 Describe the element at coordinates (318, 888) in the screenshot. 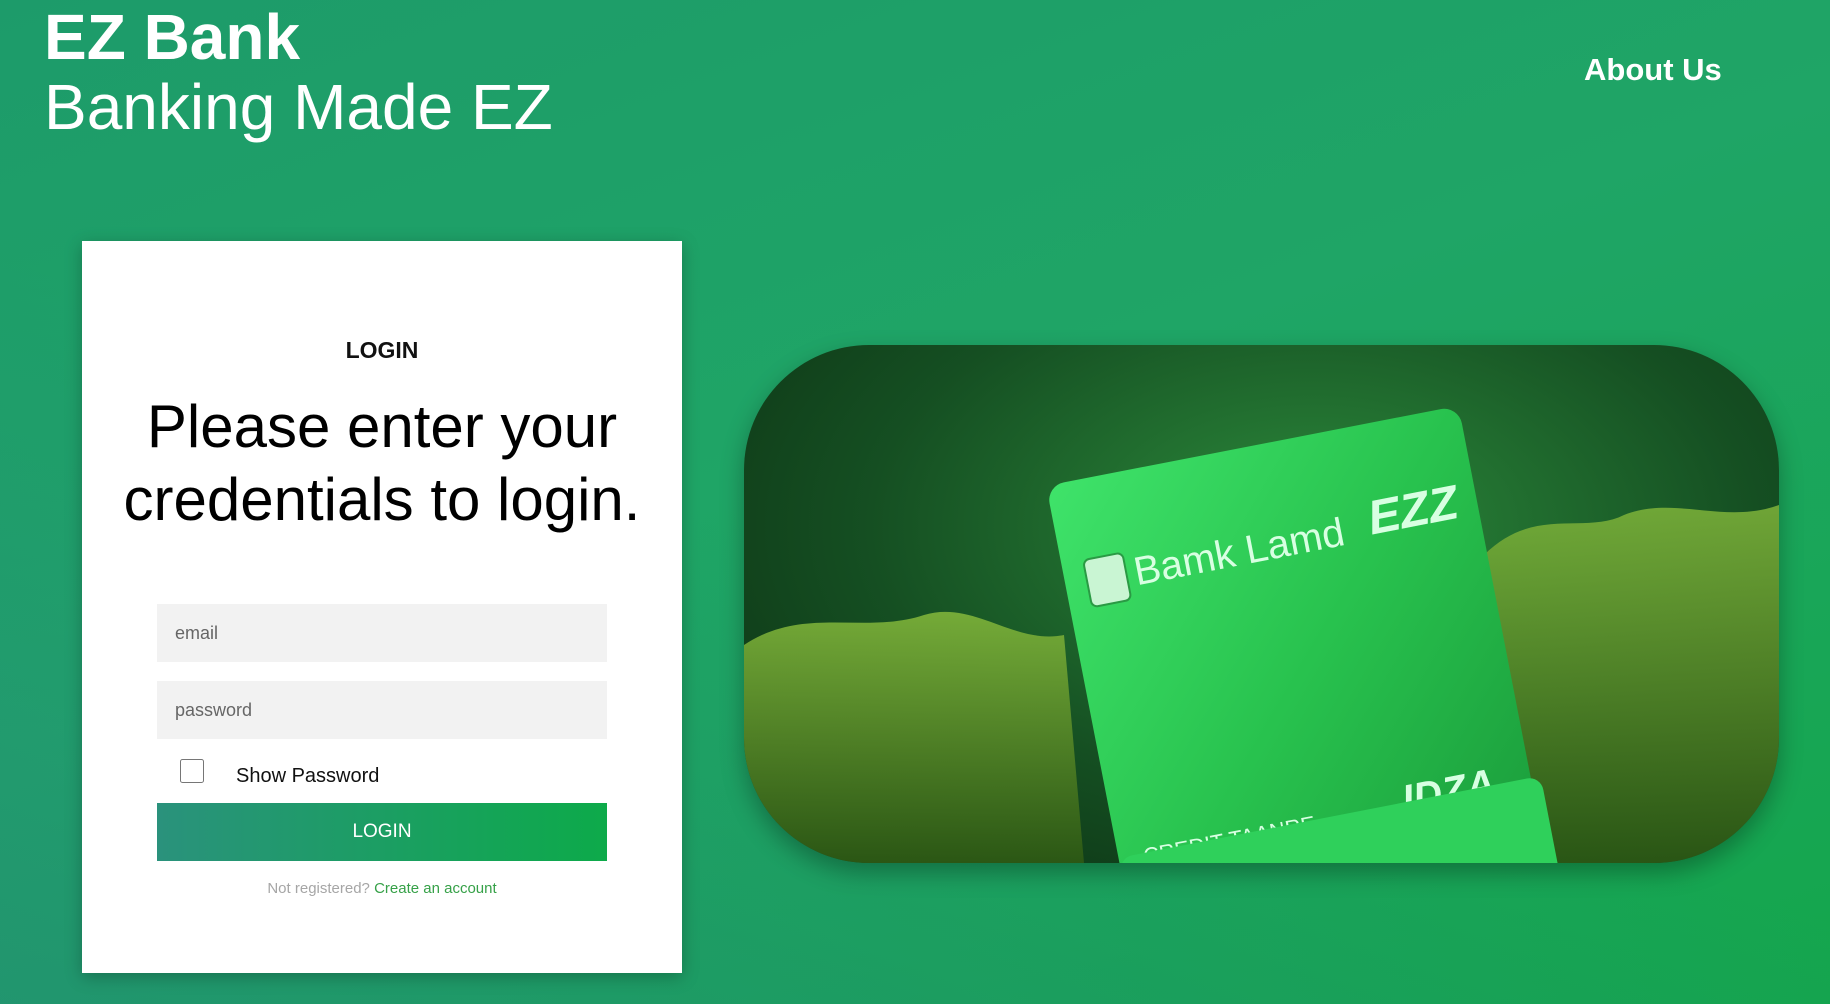

I see `register-prompt-text: Not registered?` at that location.